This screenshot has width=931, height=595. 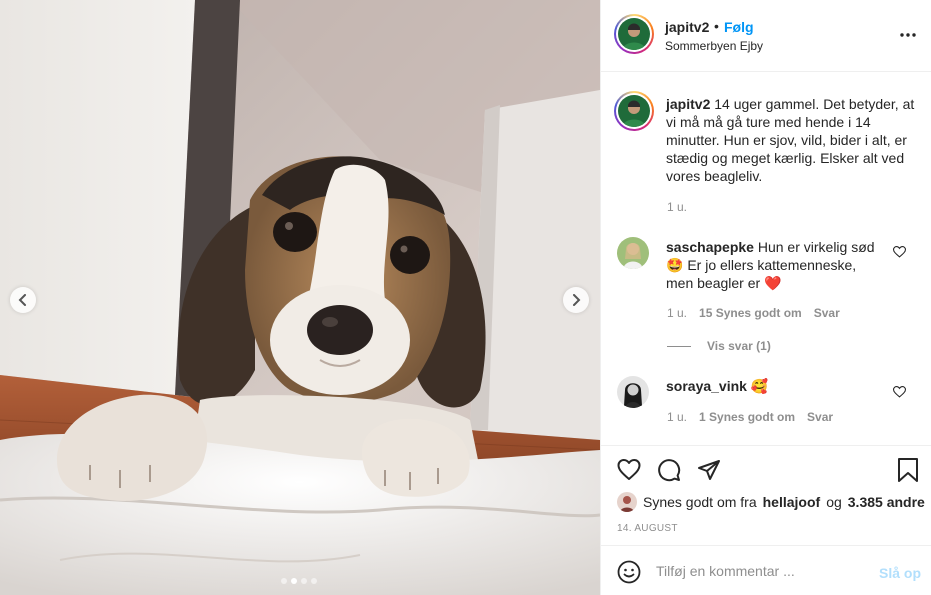 What do you see at coordinates (710, 247) in the screenshot?
I see `comment-username: saschapepke` at bounding box center [710, 247].